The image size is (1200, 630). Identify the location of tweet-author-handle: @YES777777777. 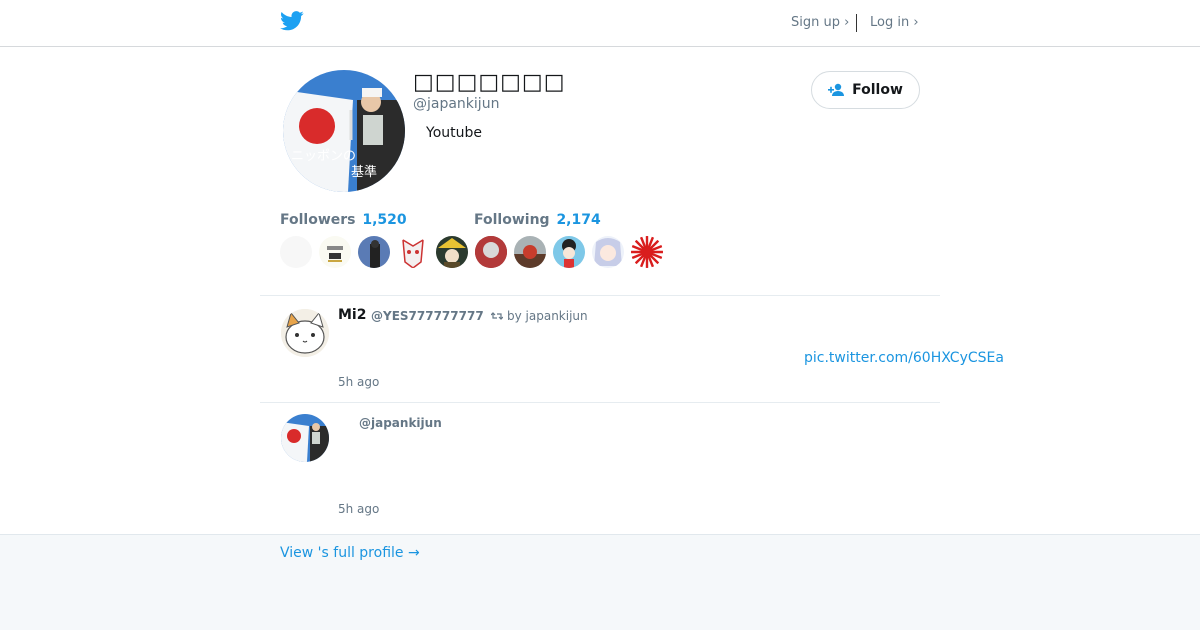
(427, 316).